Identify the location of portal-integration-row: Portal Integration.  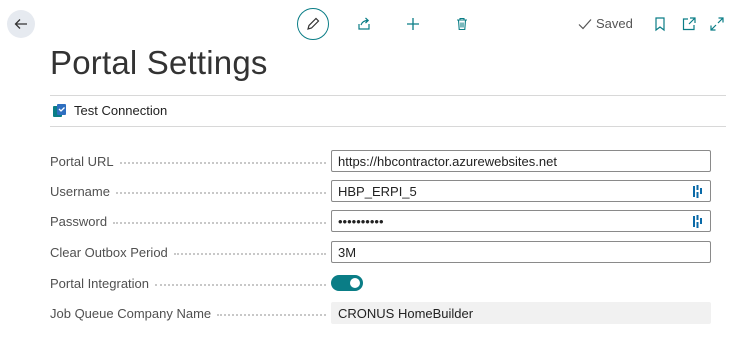
(380, 283).